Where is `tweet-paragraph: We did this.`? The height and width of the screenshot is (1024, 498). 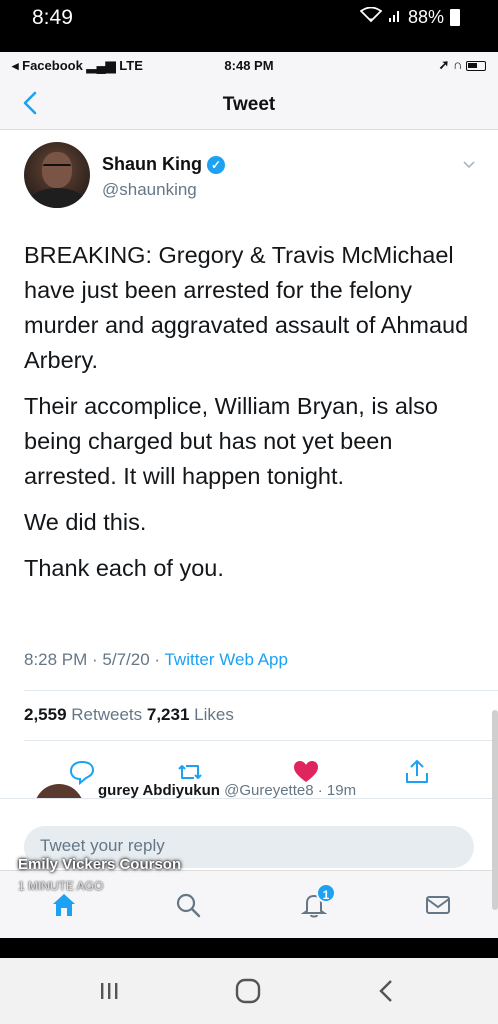 tweet-paragraph: We did this. is located at coordinates (85, 522).